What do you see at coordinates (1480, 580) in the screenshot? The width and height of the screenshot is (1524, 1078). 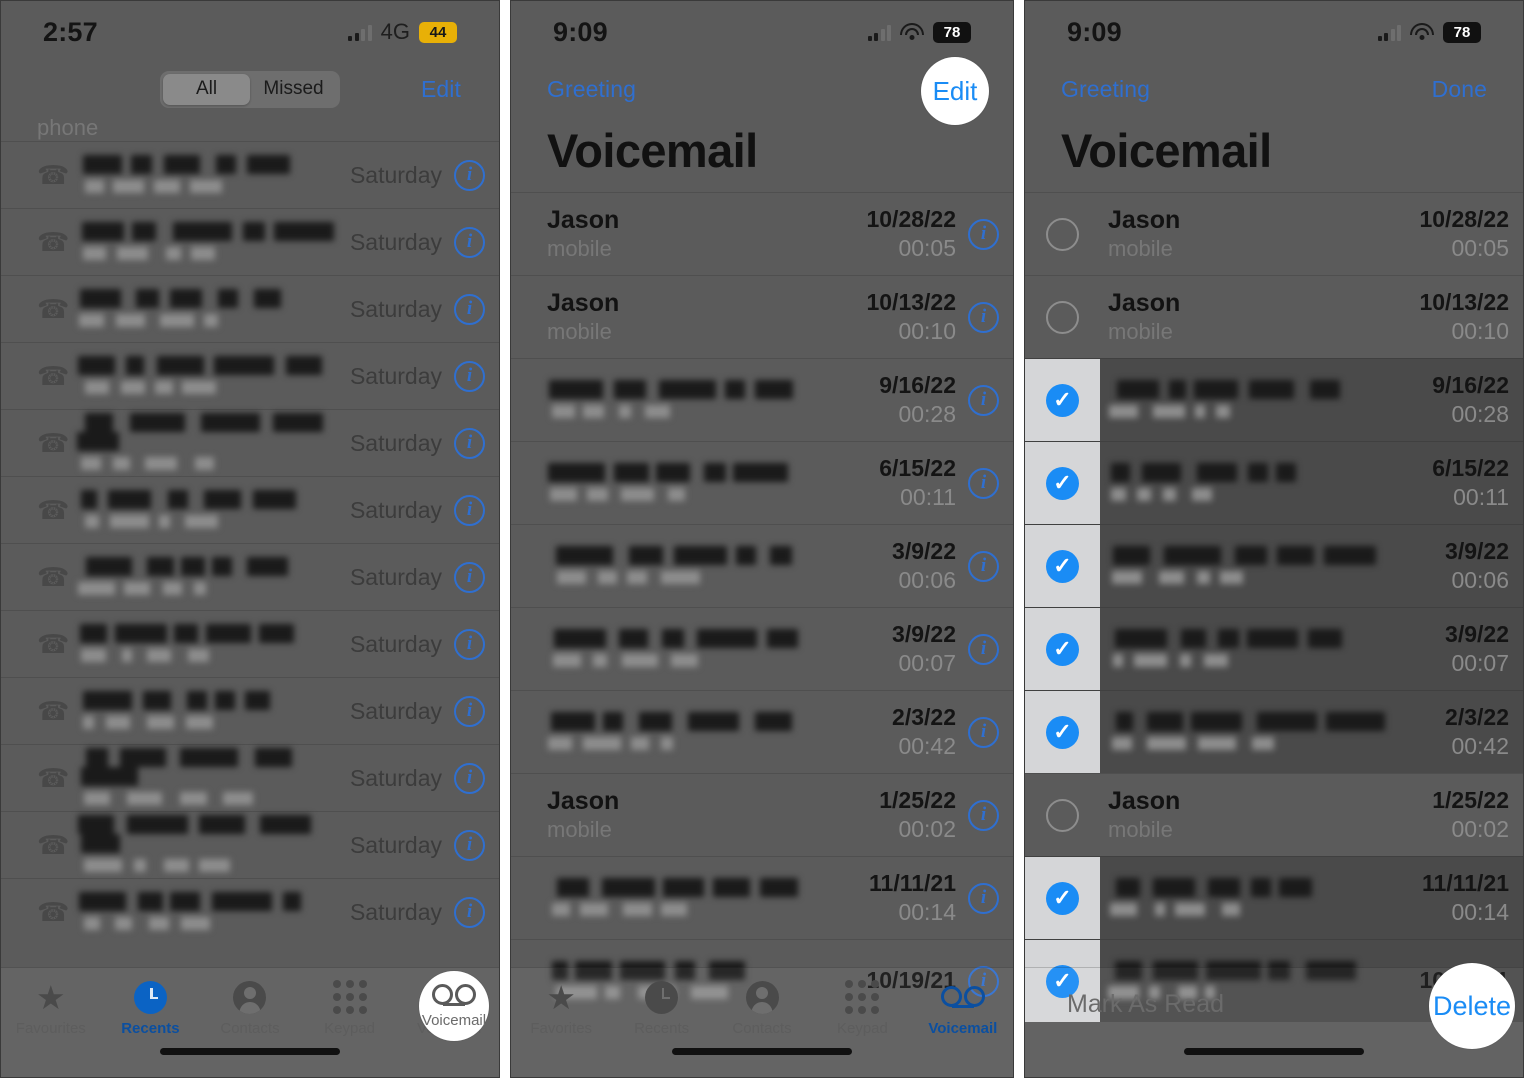 I see `voicemail-duration: 00:06` at bounding box center [1480, 580].